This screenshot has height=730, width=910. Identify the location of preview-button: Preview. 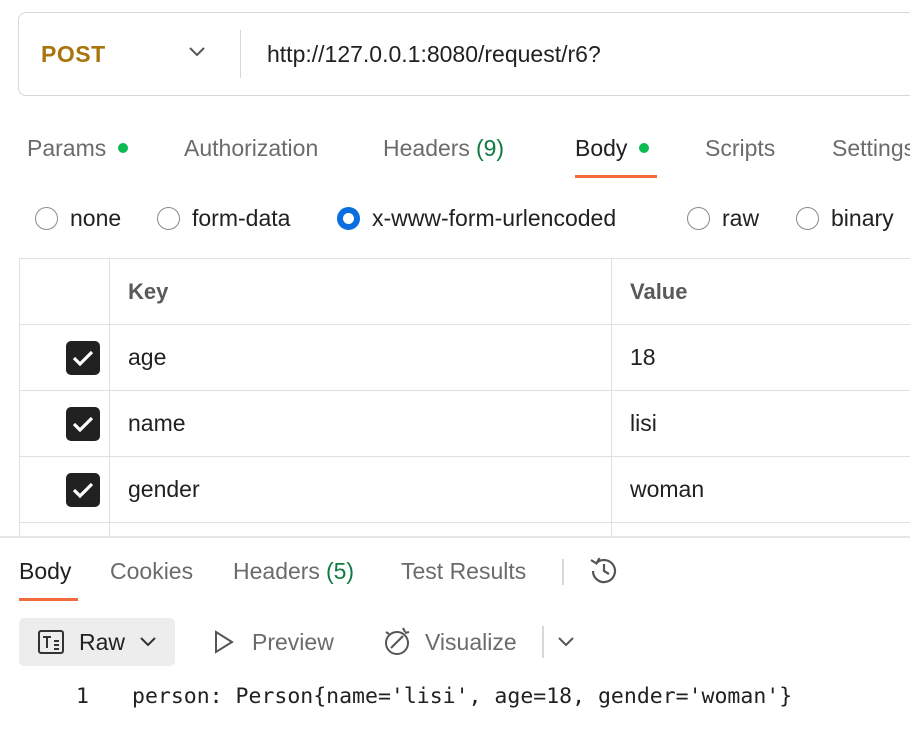
(273, 642).